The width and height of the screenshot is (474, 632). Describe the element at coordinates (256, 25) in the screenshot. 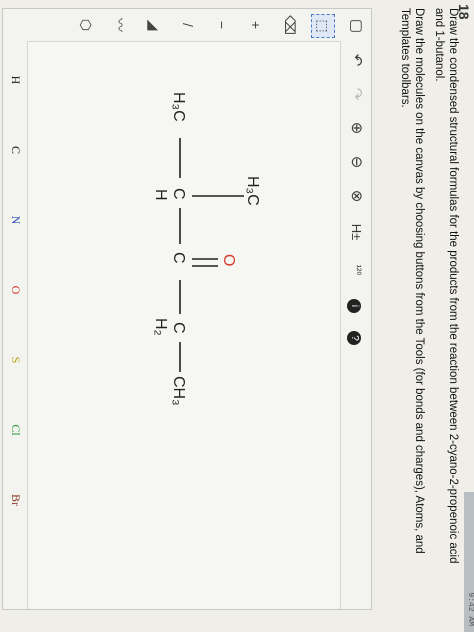

I see `charge-plus-icon: +` at that location.